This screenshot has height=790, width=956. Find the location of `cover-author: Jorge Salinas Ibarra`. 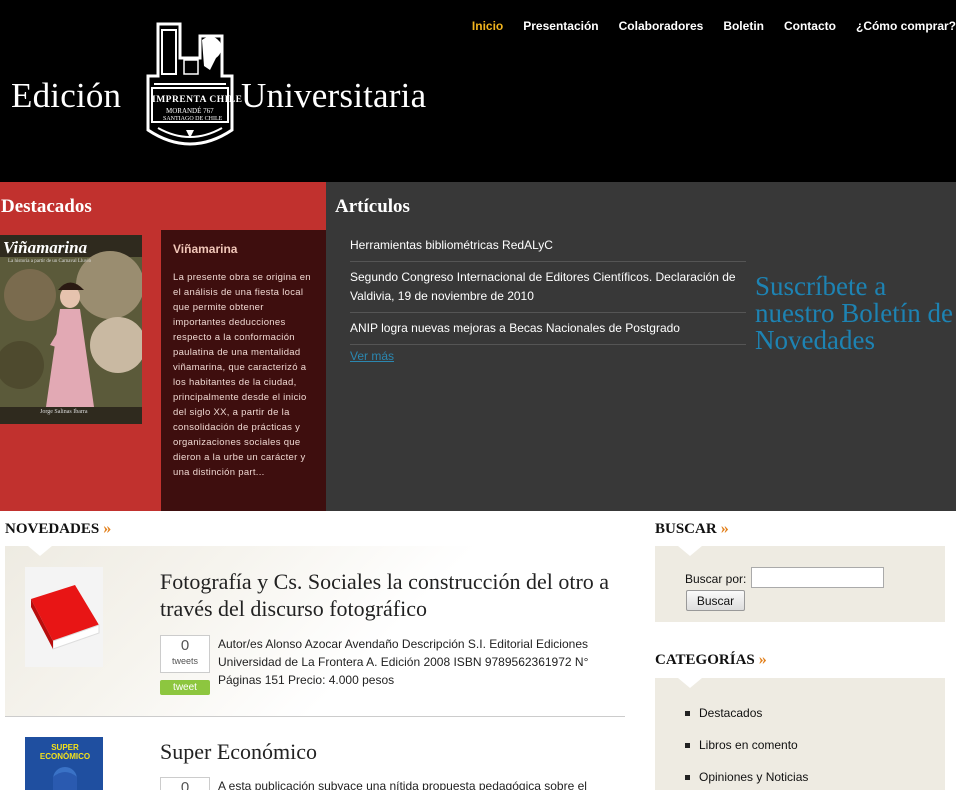

cover-author: Jorge Salinas Ibarra is located at coordinates (64, 412).